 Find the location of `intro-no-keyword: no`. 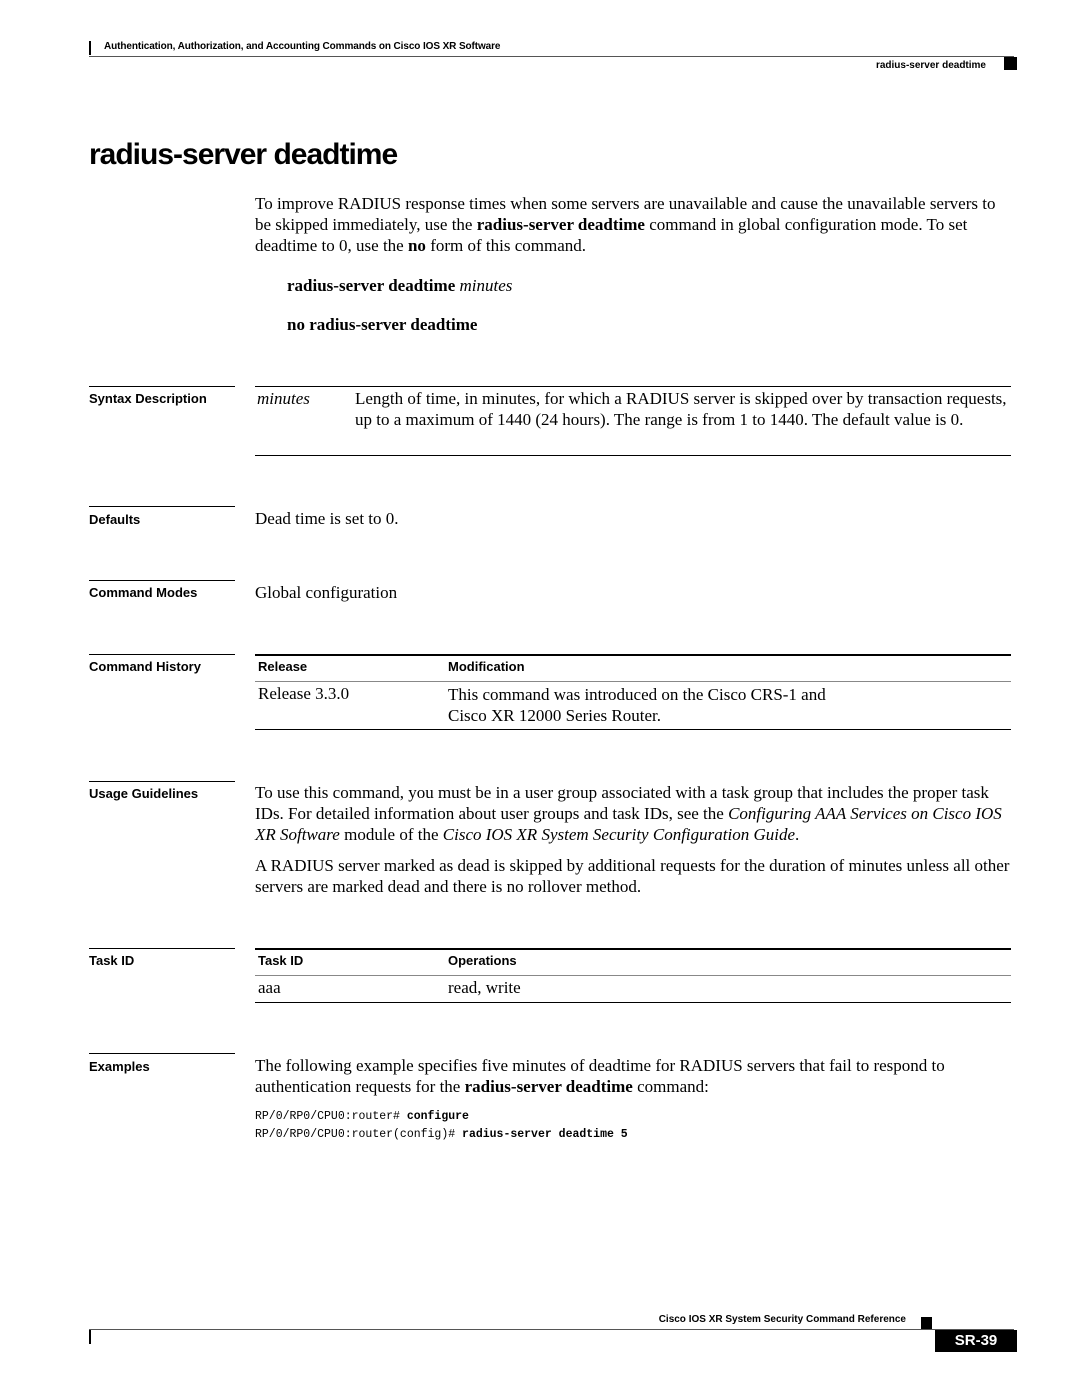

intro-no-keyword: no is located at coordinates (416, 245).